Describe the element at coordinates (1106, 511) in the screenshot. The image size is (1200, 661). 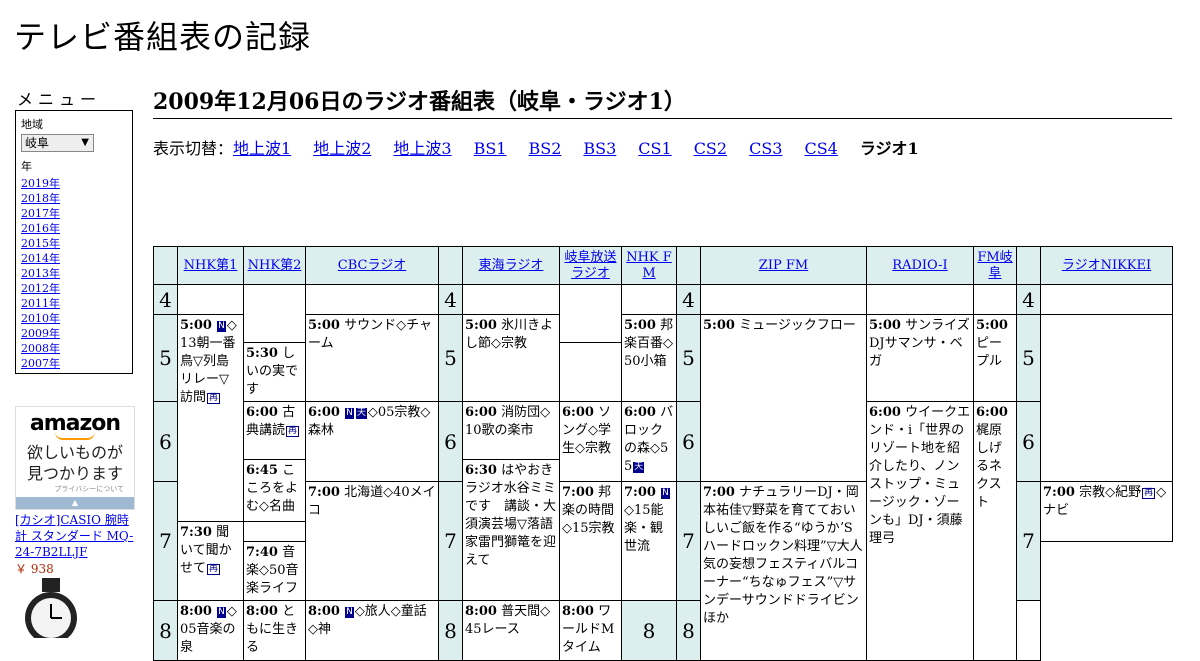
I see `program-cell: 7:00 宗教◇紀野再 ◇ナビ` at that location.